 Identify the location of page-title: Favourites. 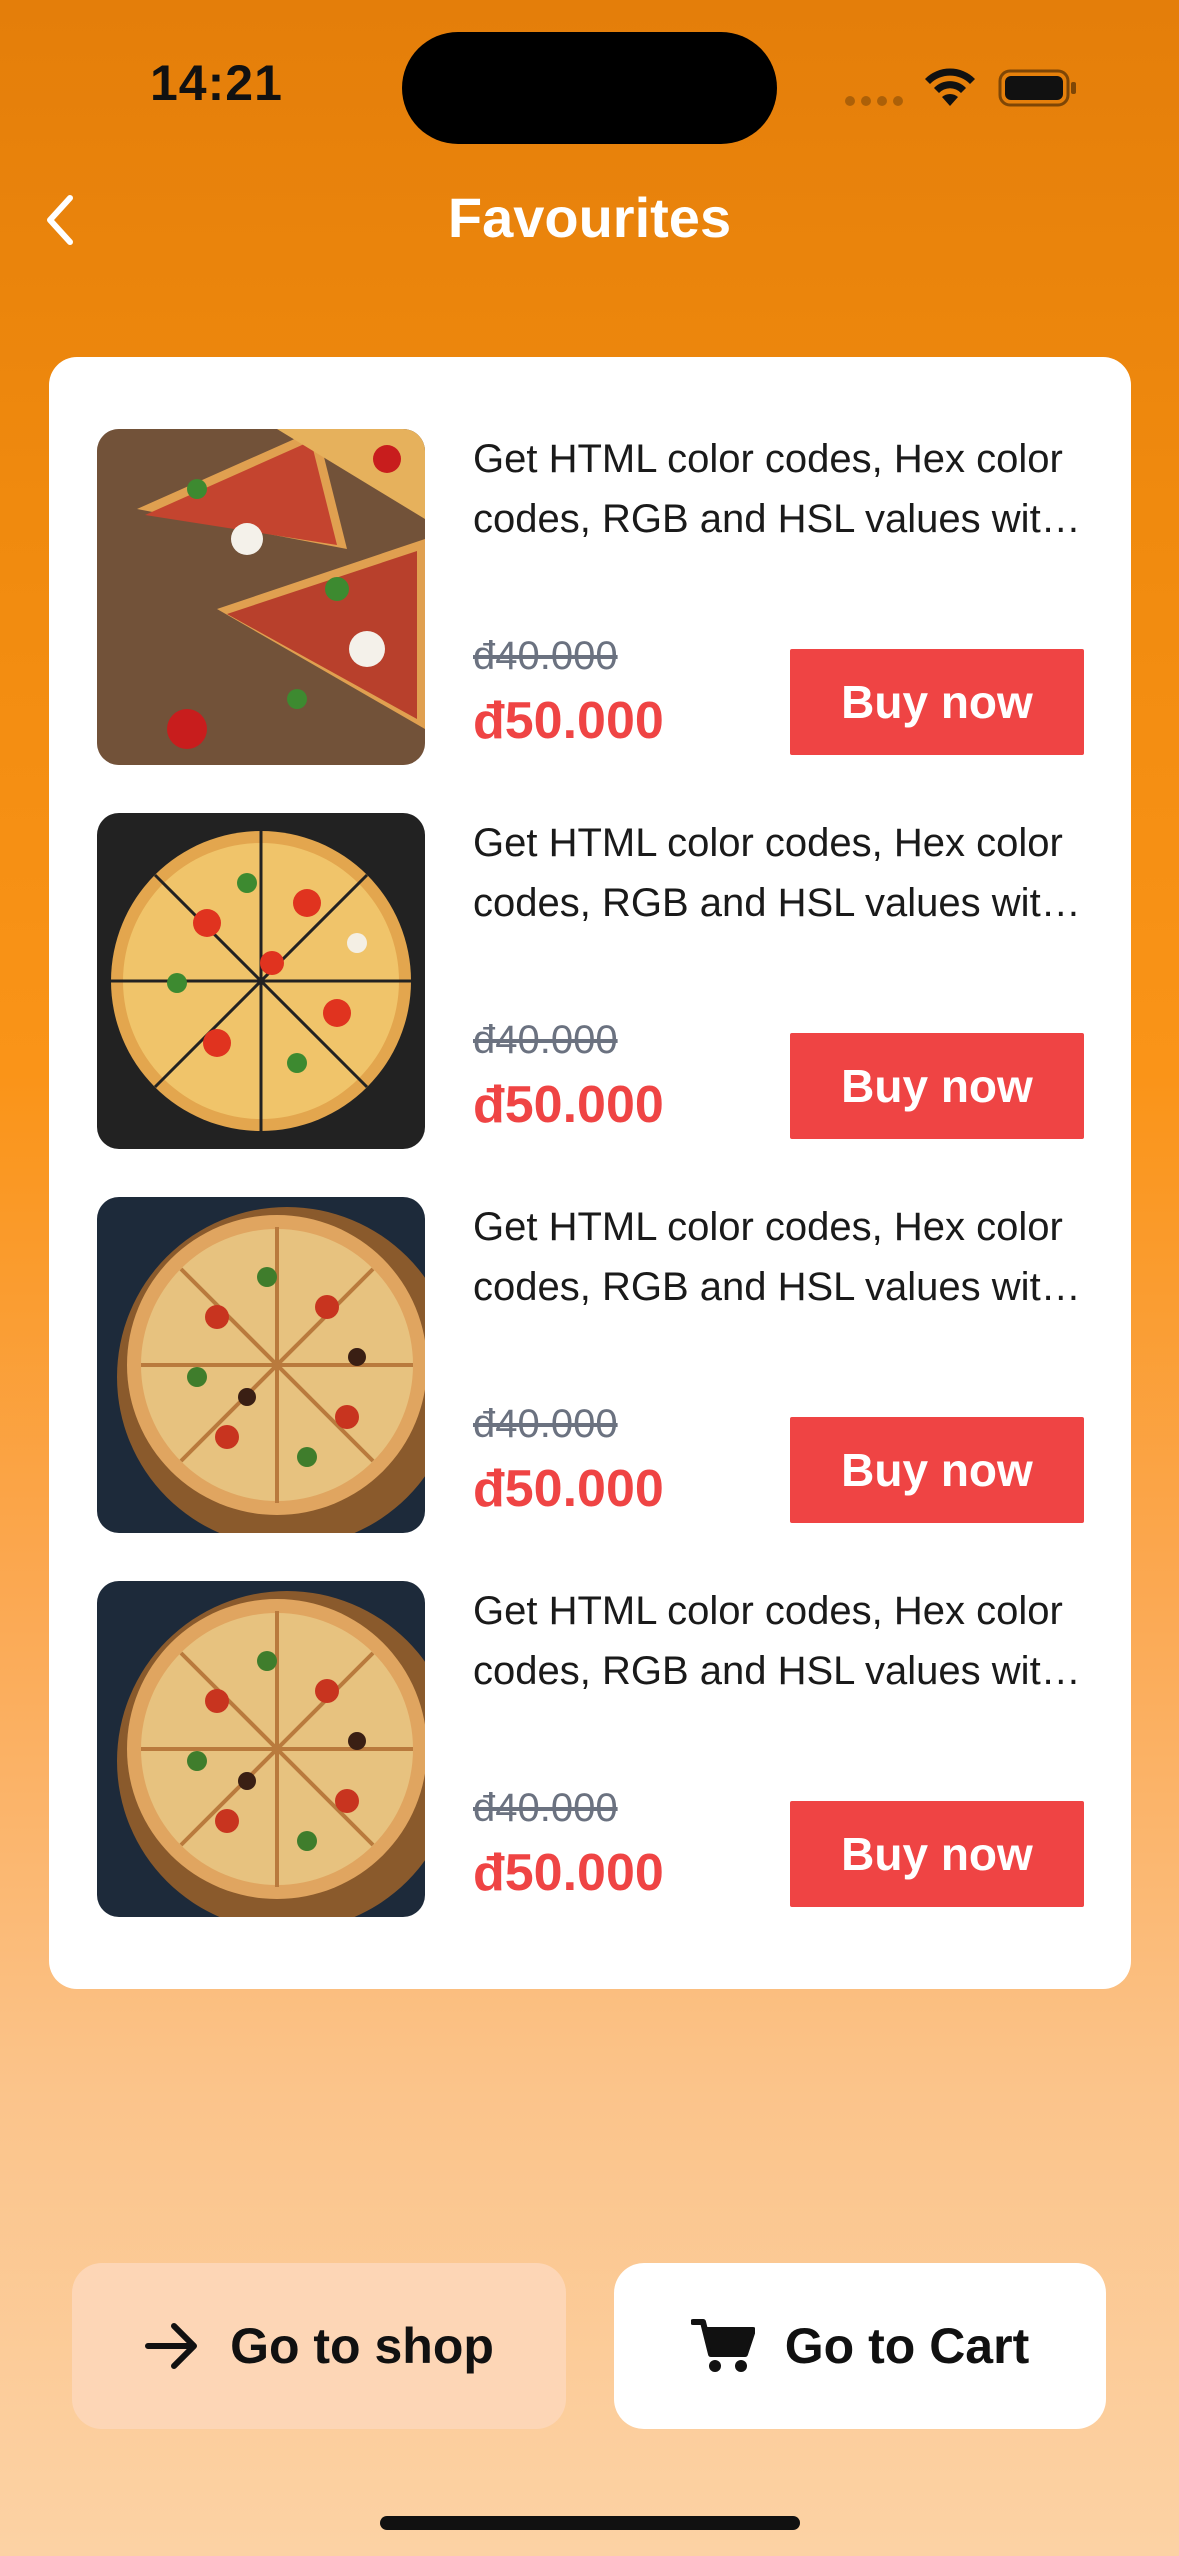
(589, 217).